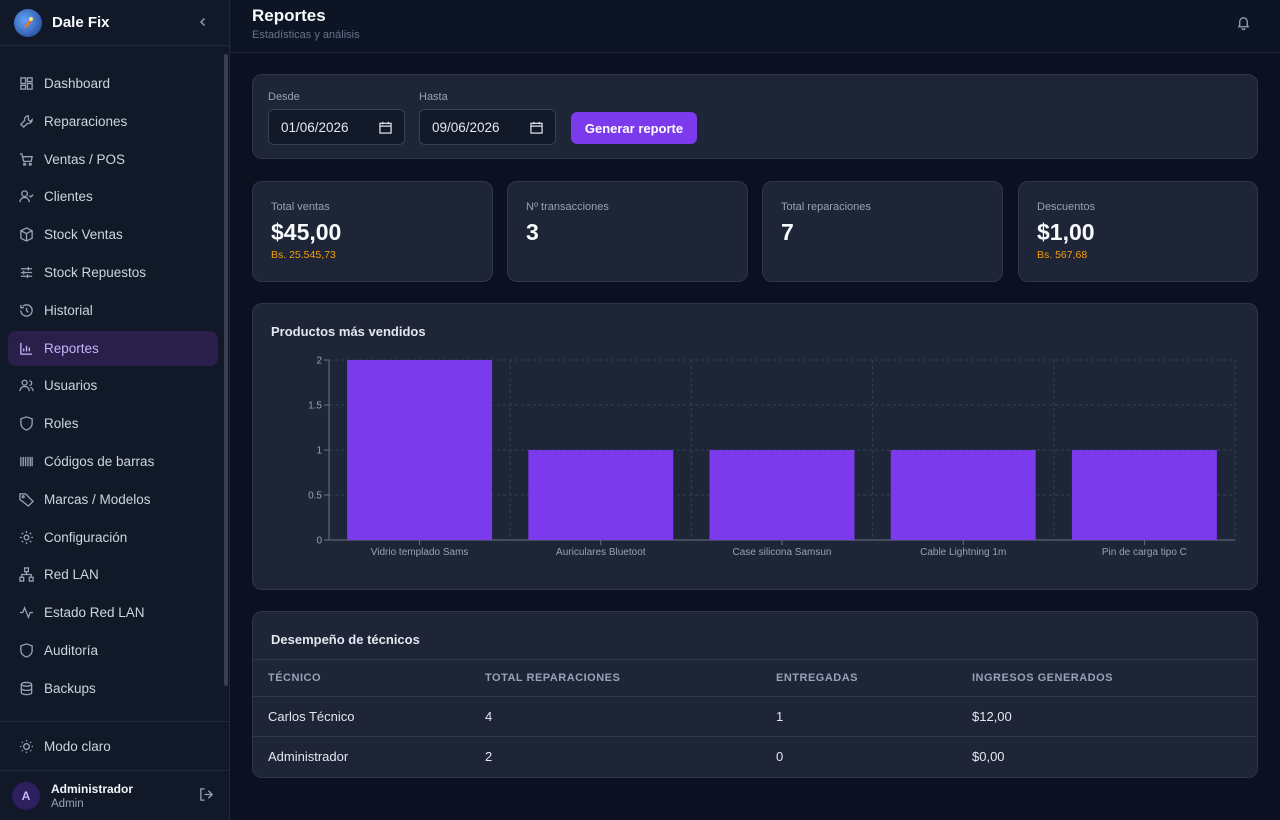  Describe the element at coordinates (1244, 23) in the screenshot. I see `notifications-button` at that location.